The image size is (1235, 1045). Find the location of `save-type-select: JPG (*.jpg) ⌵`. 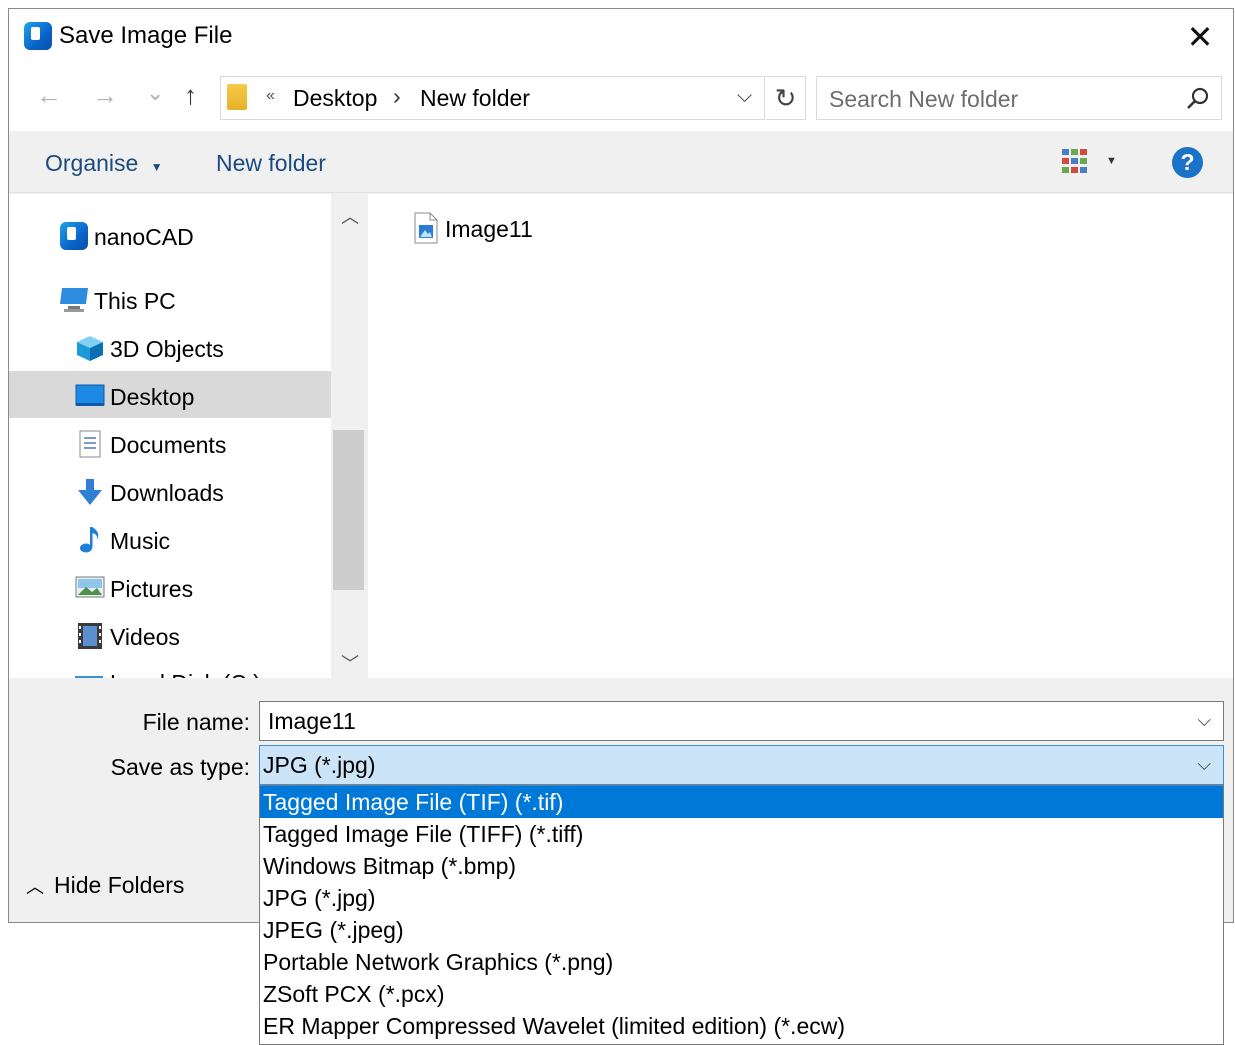

save-type-select: JPG (*.jpg) ⌵ is located at coordinates (741, 765).